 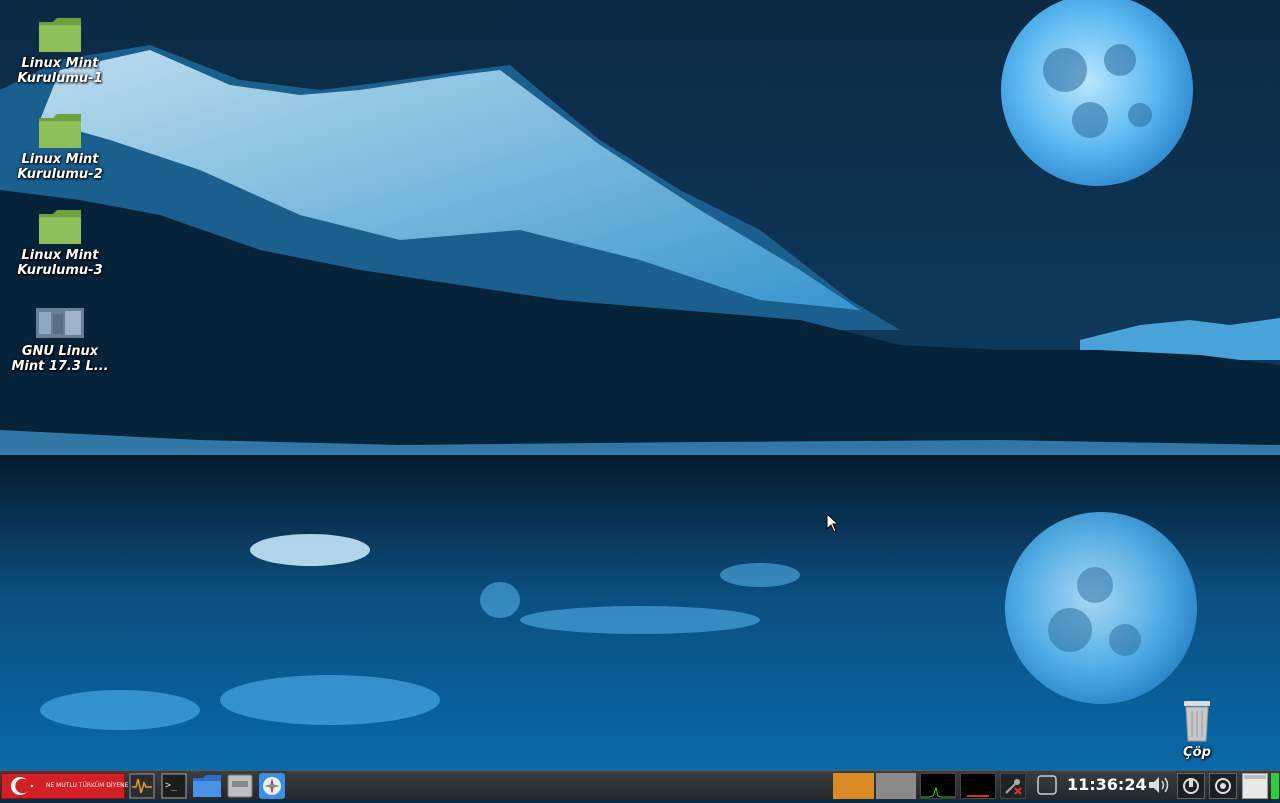 I want to click on desktop-icon-linux-mint-kurulumu-2: Linux Mint Kurulumu-2, so click(x=60, y=147).